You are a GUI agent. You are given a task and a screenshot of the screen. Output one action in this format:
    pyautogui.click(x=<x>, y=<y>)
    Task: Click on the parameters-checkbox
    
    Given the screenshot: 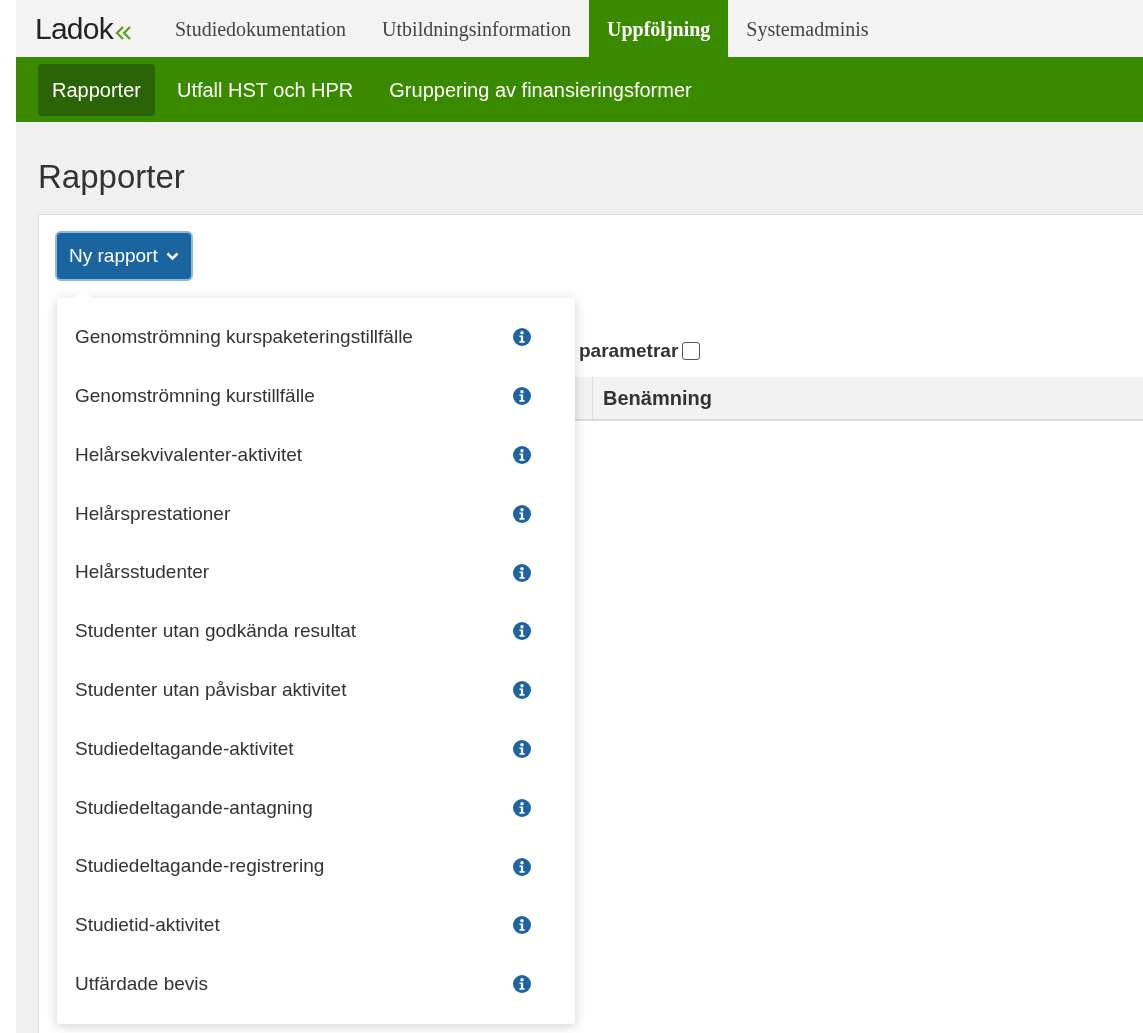 What is the action you would take?
    pyautogui.click(x=691, y=351)
    